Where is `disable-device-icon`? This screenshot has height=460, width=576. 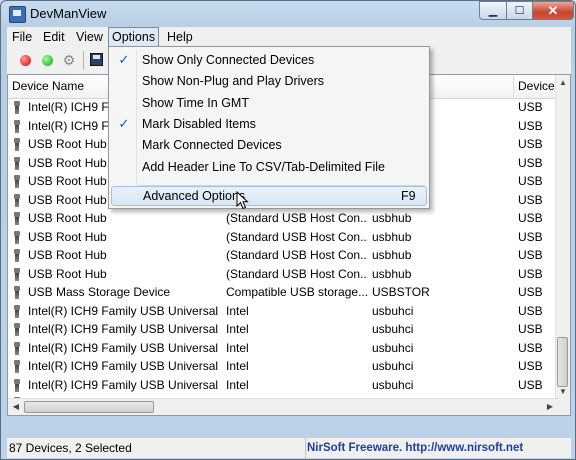
disable-device-icon is located at coordinates (25, 60).